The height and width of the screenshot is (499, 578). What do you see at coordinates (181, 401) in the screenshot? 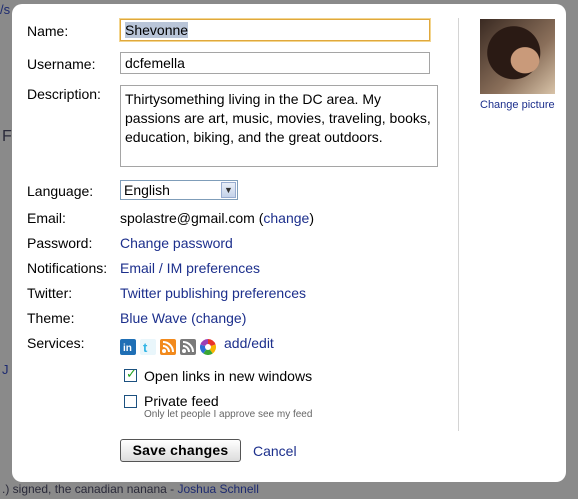
I see `private-feed-label: Private feed` at bounding box center [181, 401].